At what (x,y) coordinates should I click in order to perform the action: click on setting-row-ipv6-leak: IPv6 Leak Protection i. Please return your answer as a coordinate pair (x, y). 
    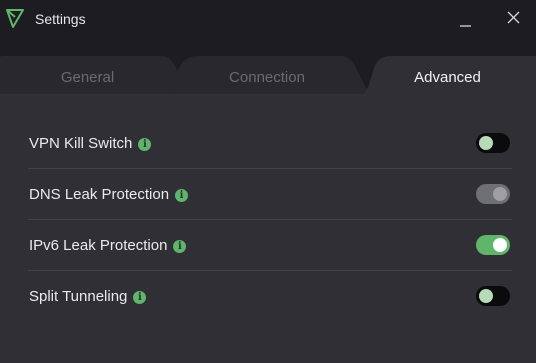
    Looking at the image, I should click on (270, 245).